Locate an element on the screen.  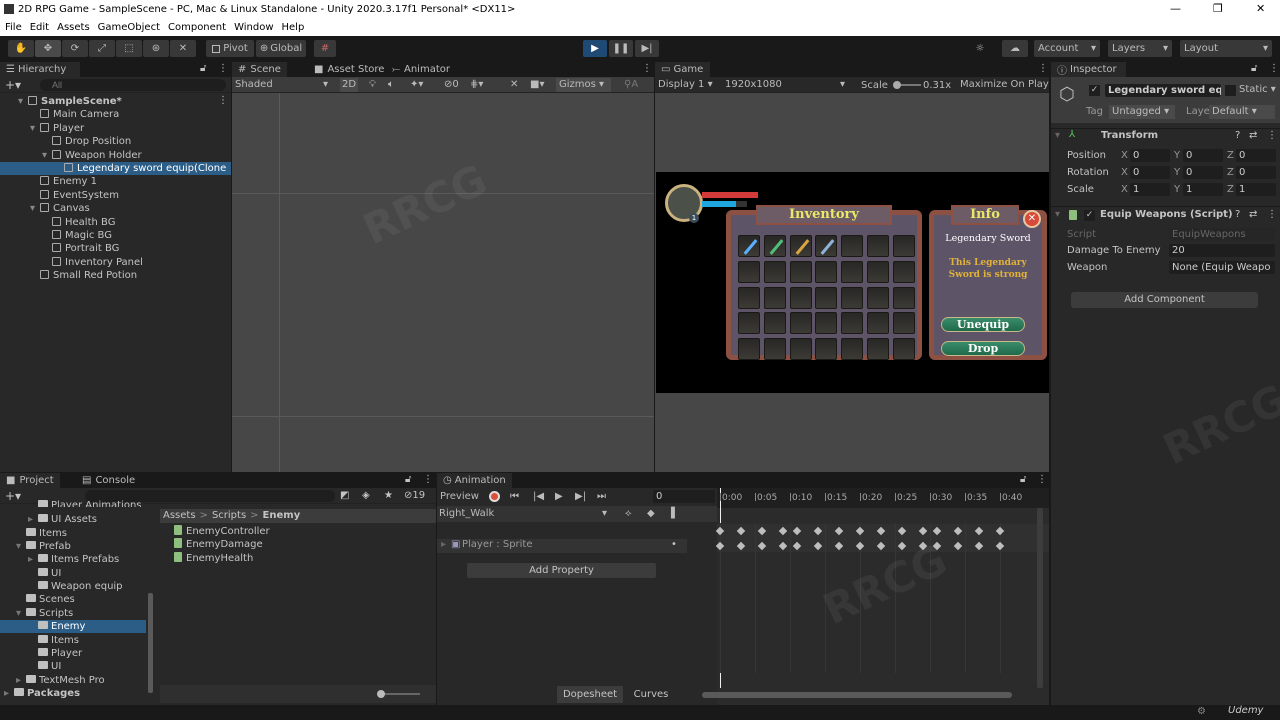
hidden-objects-toggle: ⊘0 is located at coordinates (451, 85).